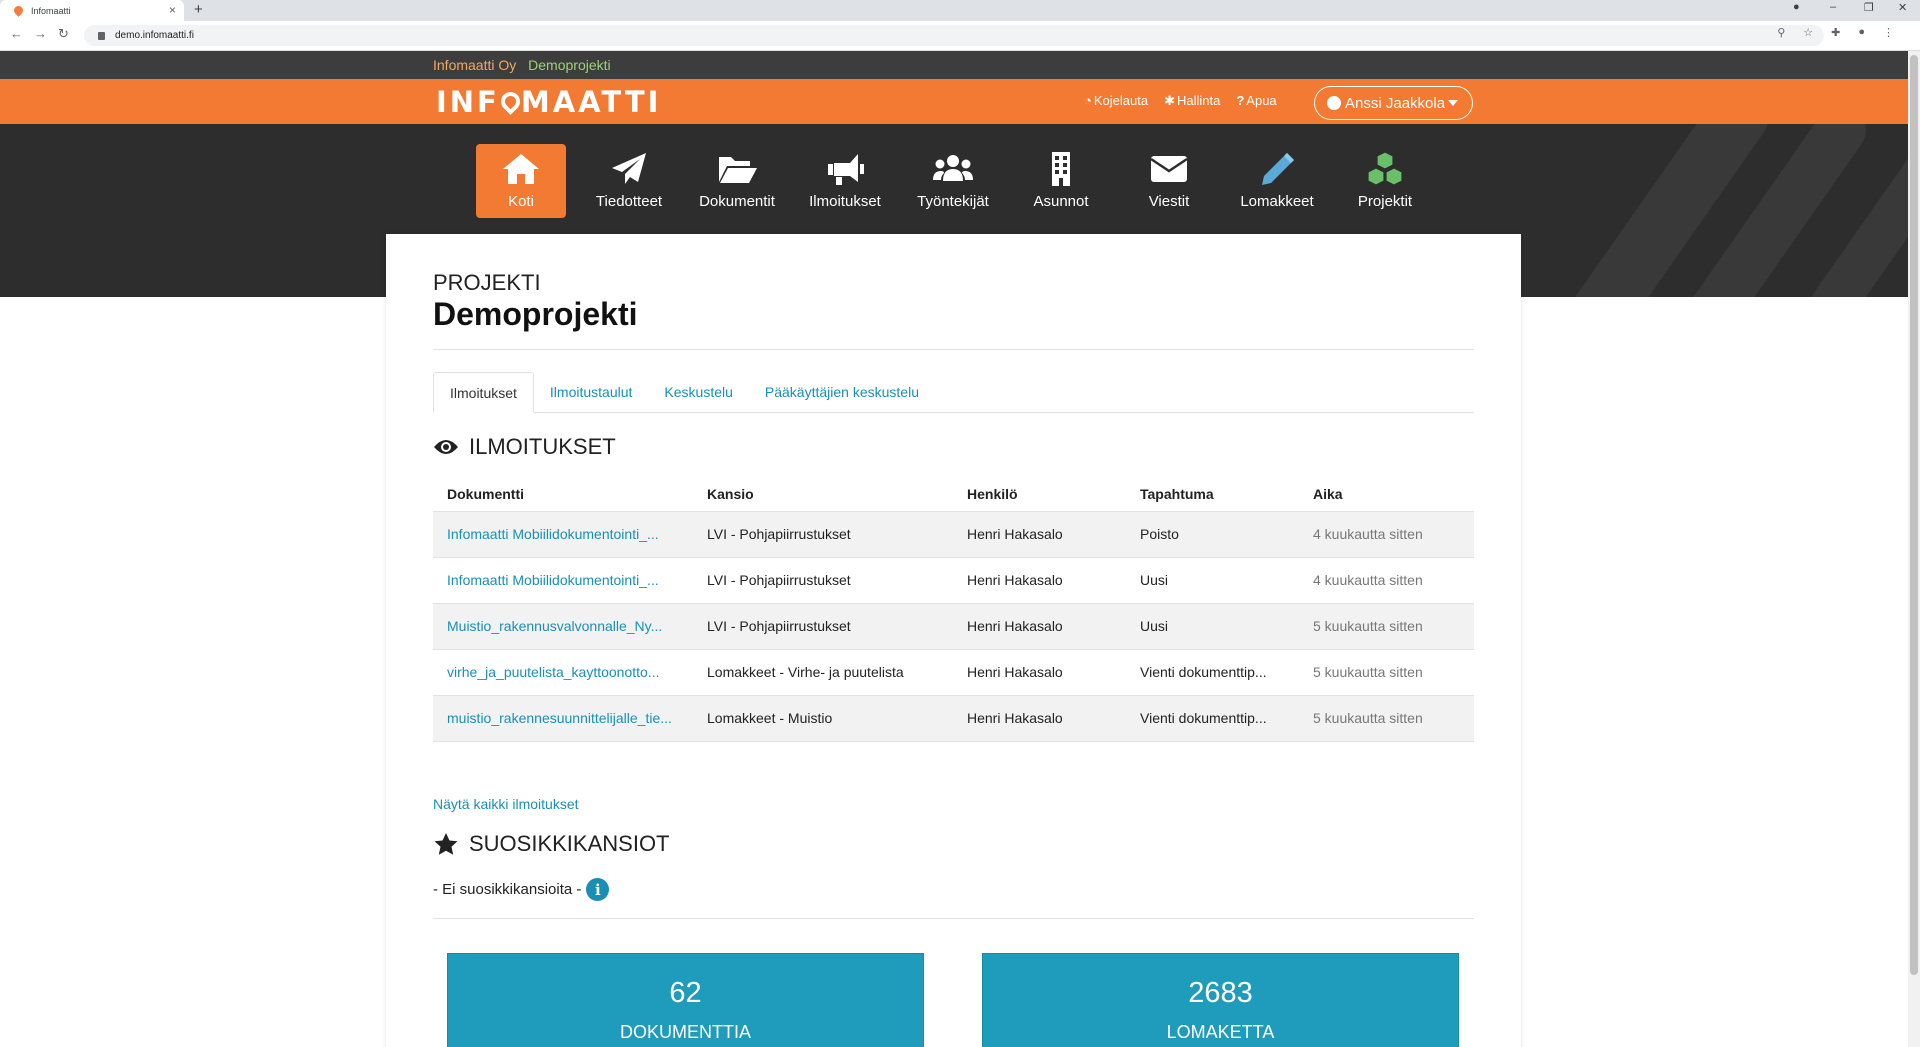 This screenshot has width=1920, height=1047. I want to click on bookmark-star-icon: ☆, so click(1808, 32).